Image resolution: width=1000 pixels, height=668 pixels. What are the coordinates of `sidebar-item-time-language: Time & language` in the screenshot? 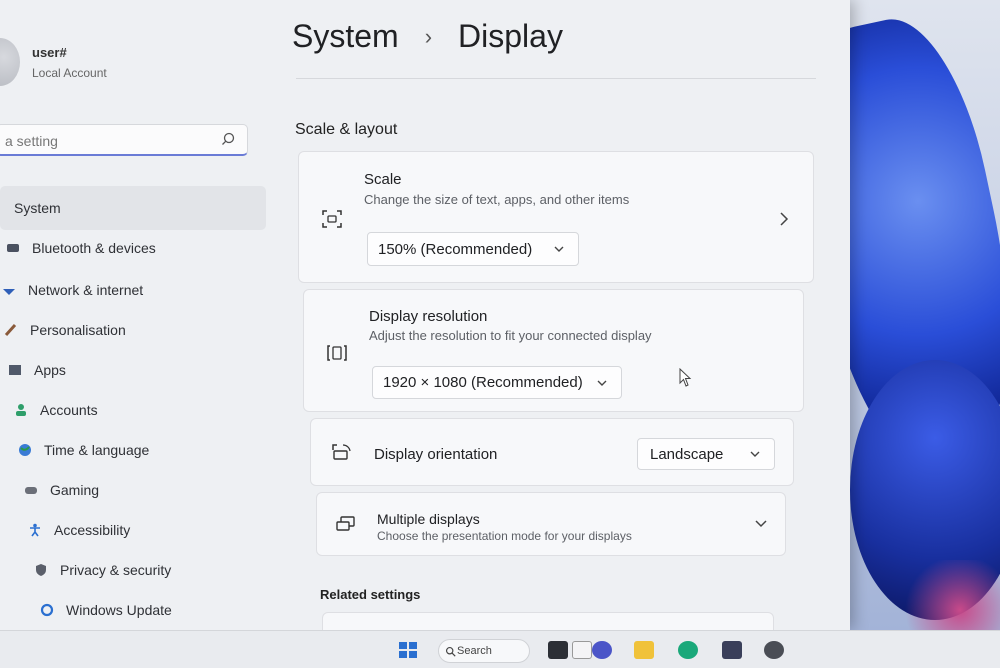 It's located at (130, 450).